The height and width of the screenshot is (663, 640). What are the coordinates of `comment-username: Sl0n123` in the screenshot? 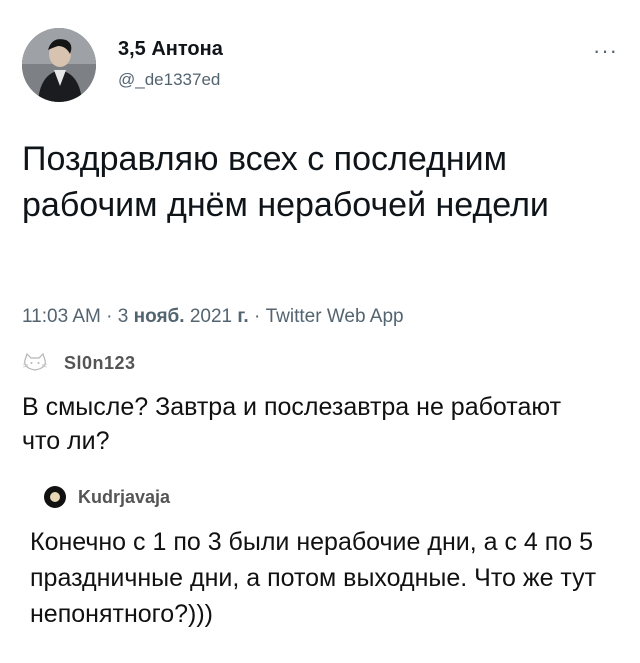 It's located at (100, 363).